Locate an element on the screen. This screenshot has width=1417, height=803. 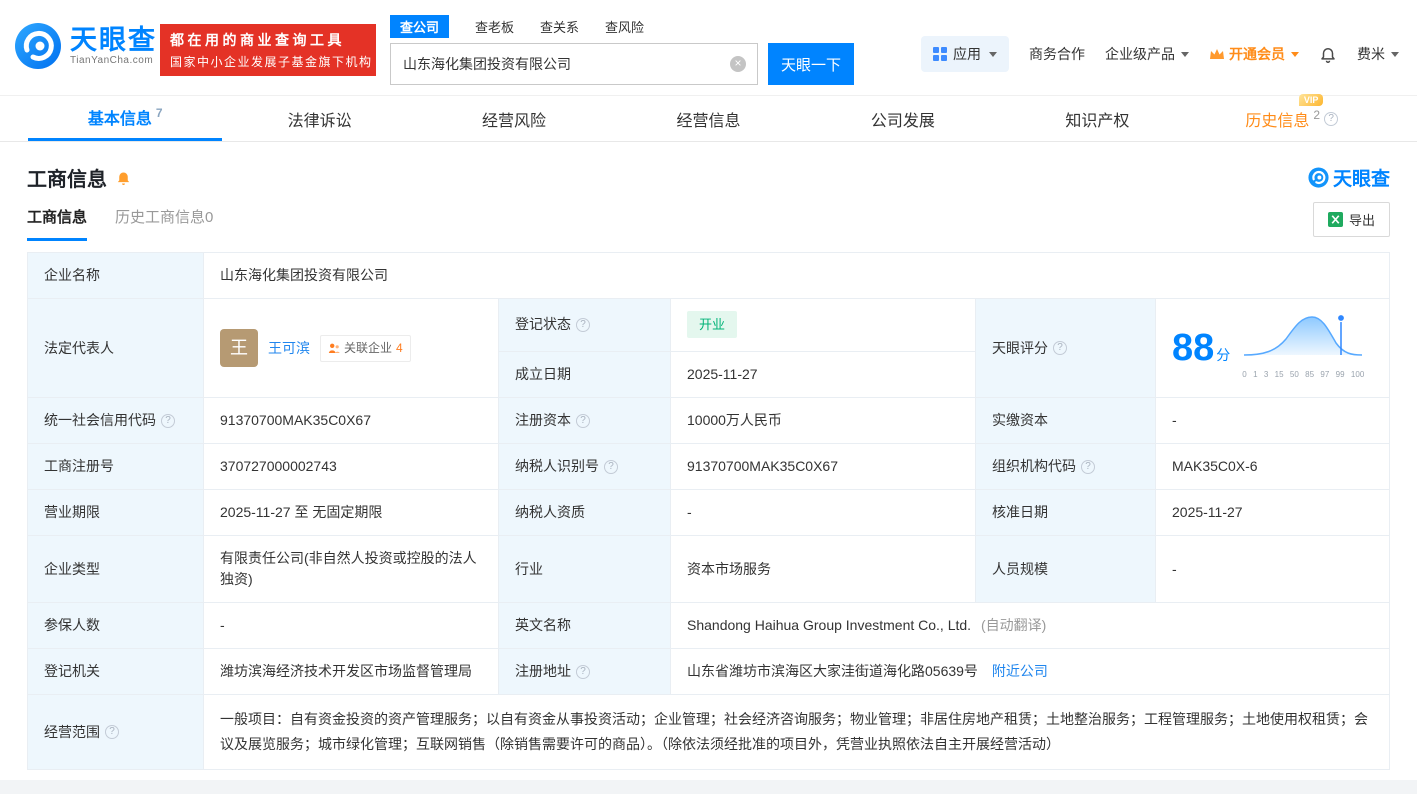
score-label: 天眼评分 is located at coordinates (1065, 348).